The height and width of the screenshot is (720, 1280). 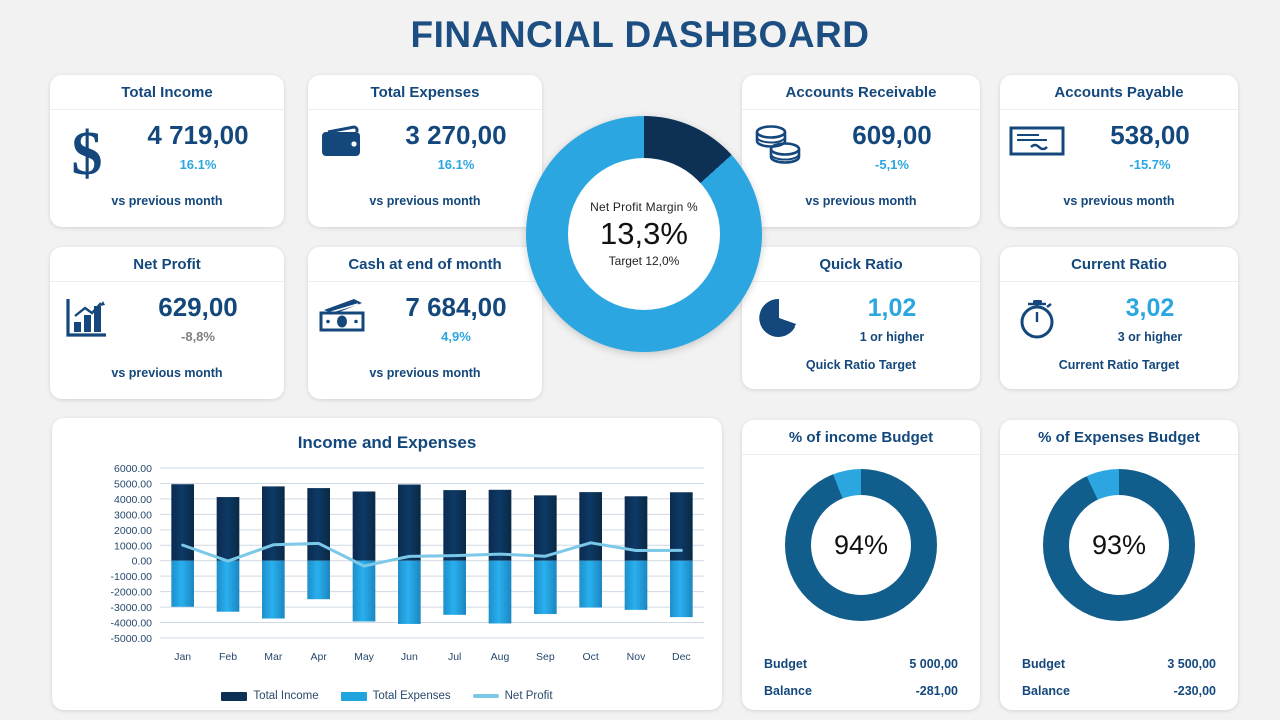 I want to click on net-profit-margin-value: 13,3%, so click(x=644, y=234).